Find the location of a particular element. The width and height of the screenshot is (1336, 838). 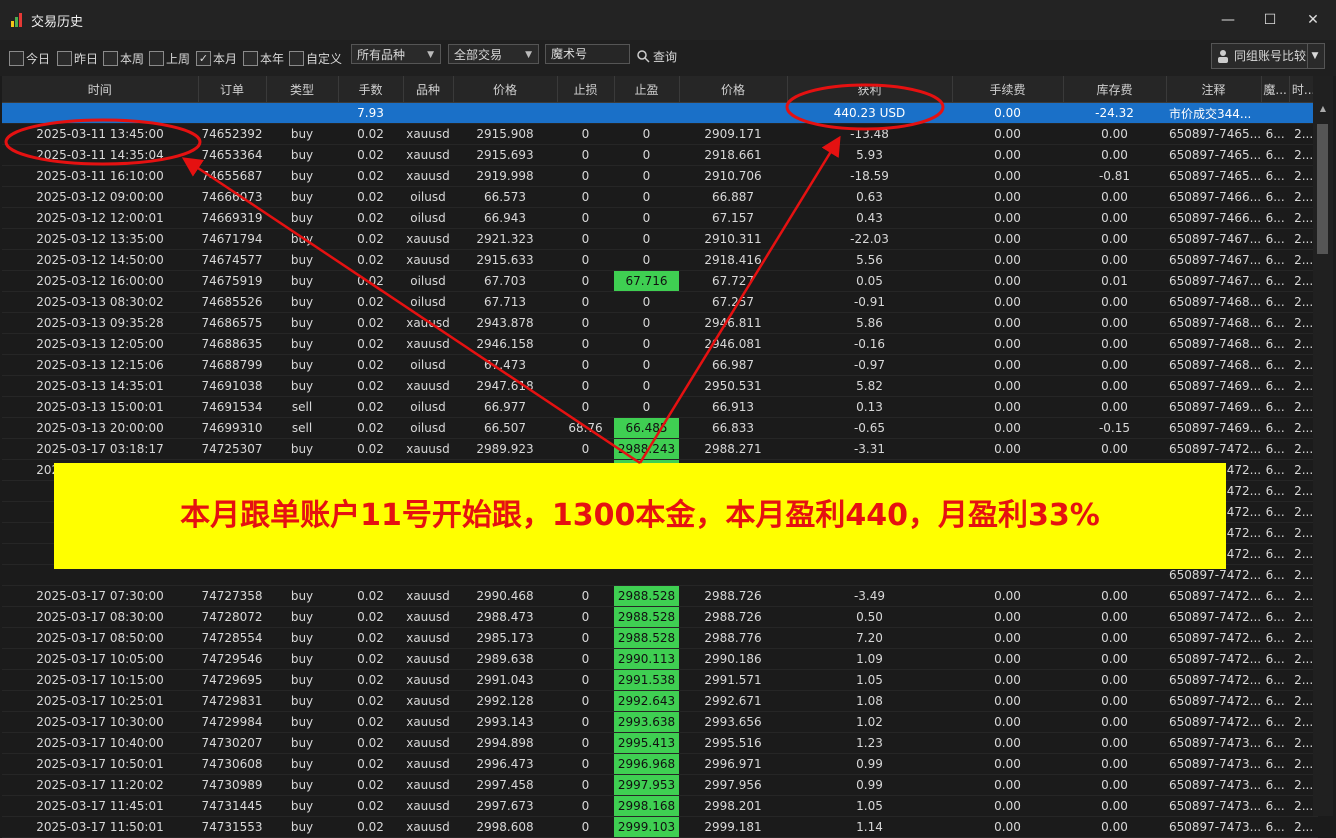

cell-price-open: 2998.608 is located at coordinates (505, 827).